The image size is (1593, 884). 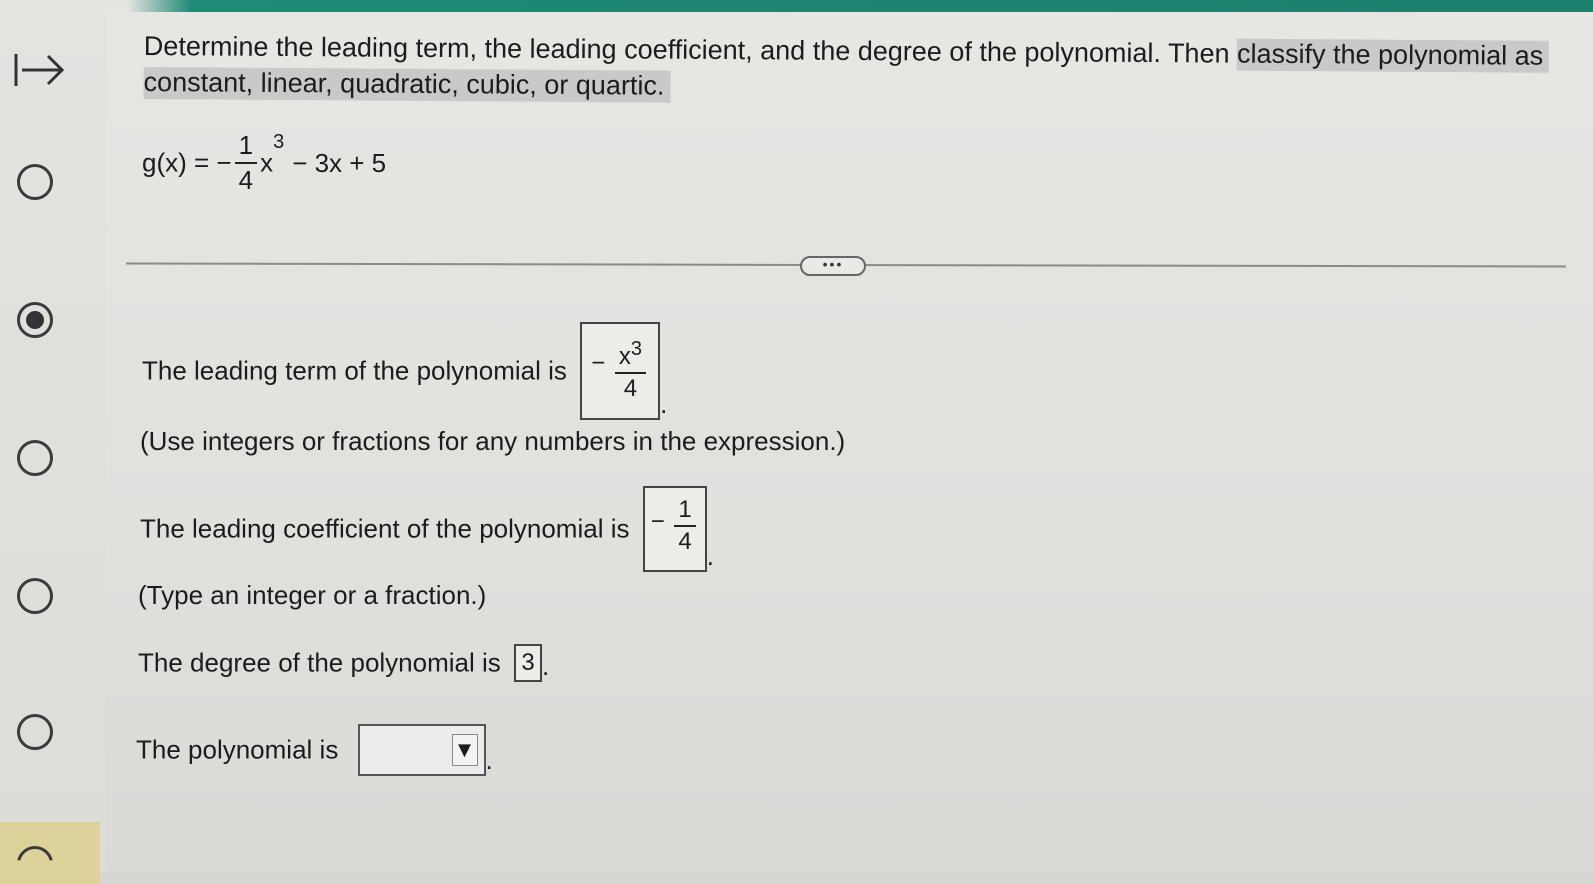 What do you see at coordinates (246, 163) in the screenshot?
I see `equation-fraction: 14` at bounding box center [246, 163].